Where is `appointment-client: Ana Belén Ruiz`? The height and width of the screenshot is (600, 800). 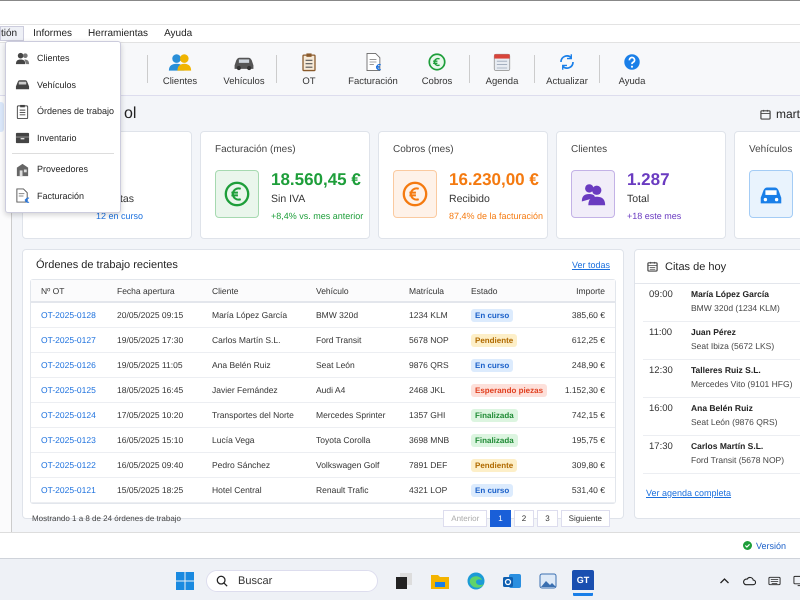 appointment-client: Ana Belén Ruiz is located at coordinates (722, 408).